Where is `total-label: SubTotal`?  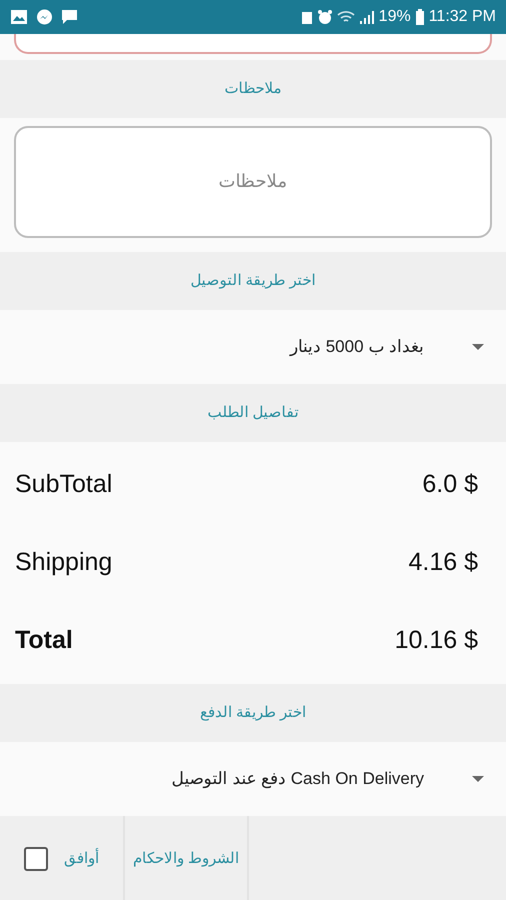 total-label: SubTotal is located at coordinates (63, 484).